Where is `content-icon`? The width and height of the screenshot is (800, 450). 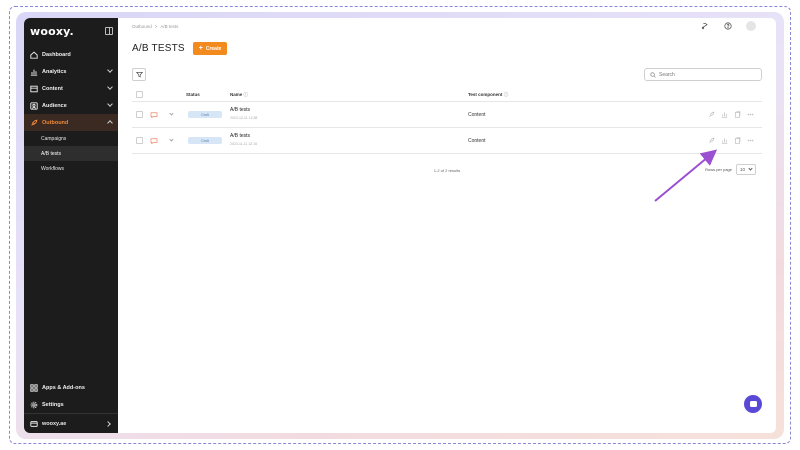
content-icon is located at coordinates (34, 89).